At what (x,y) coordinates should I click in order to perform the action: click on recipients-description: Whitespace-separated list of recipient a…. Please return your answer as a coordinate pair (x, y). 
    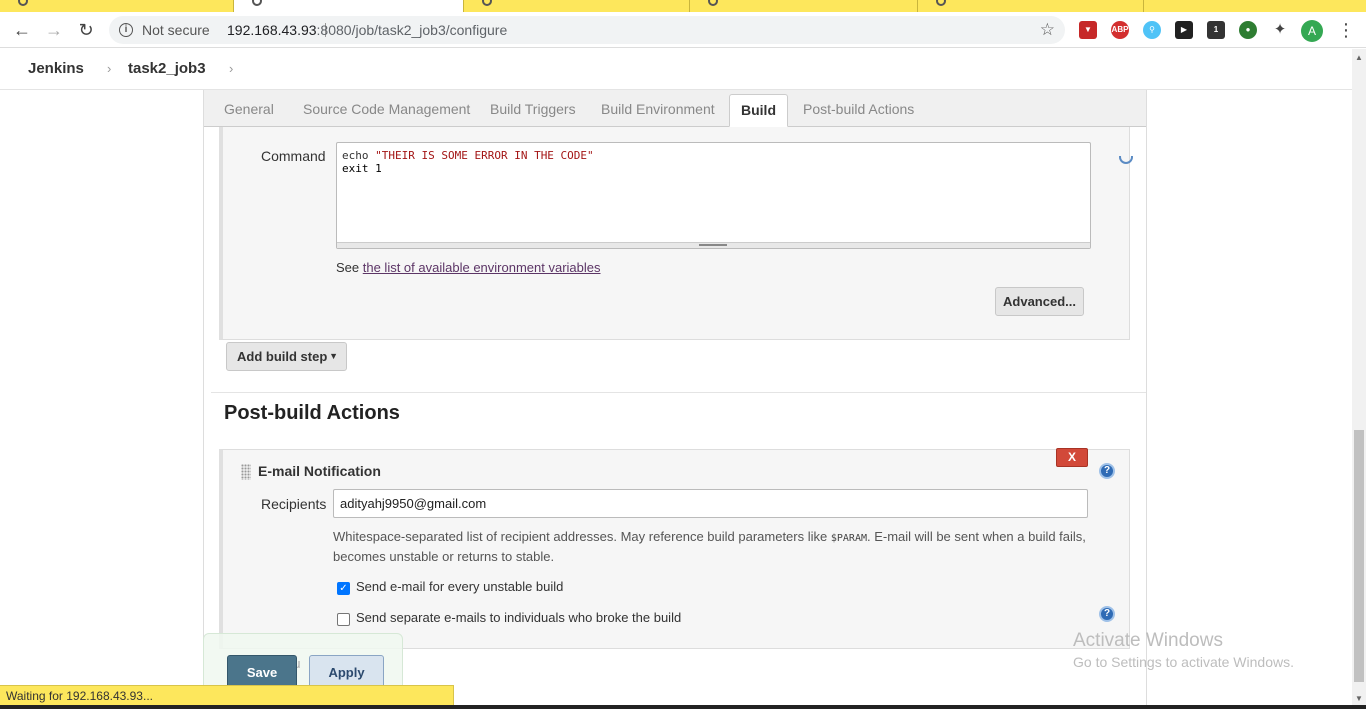
    Looking at the image, I should click on (713, 547).